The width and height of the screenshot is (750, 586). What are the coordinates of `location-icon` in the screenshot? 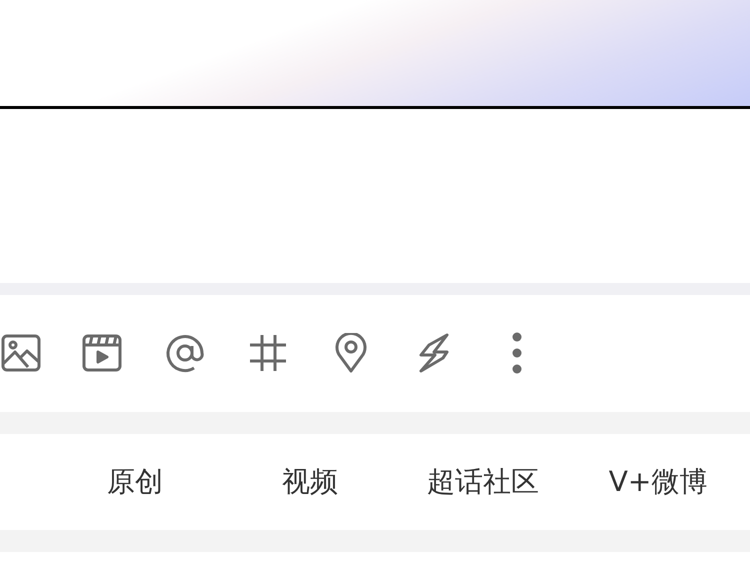 It's located at (351, 353).